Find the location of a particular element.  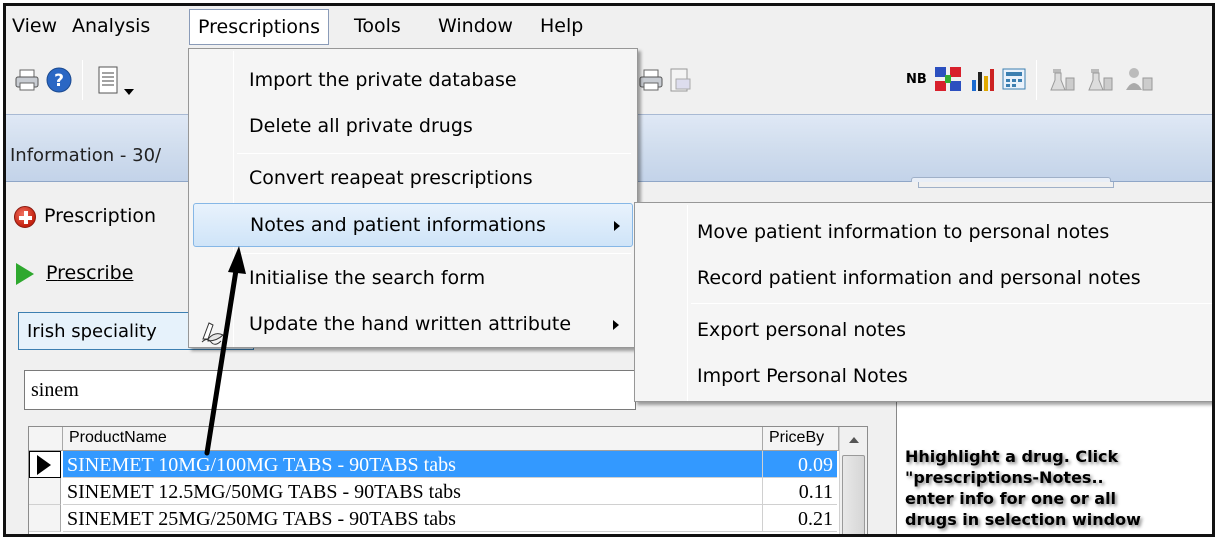

menu-item-label: Convert reapeat prescriptions is located at coordinates (391, 178).